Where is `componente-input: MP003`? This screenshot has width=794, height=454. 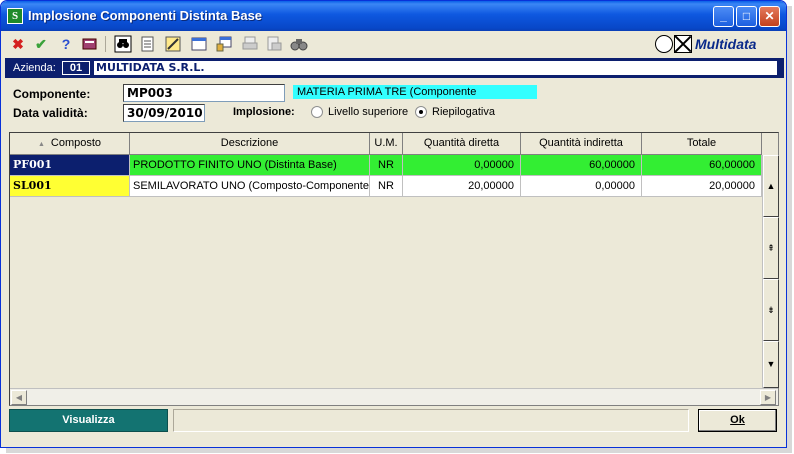 componente-input: MP003 is located at coordinates (204, 93).